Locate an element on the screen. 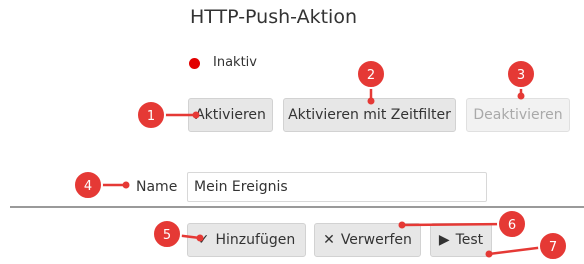 The height and width of the screenshot is (264, 584). annotation-number-5: 5 is located at coordinates (167, 235).